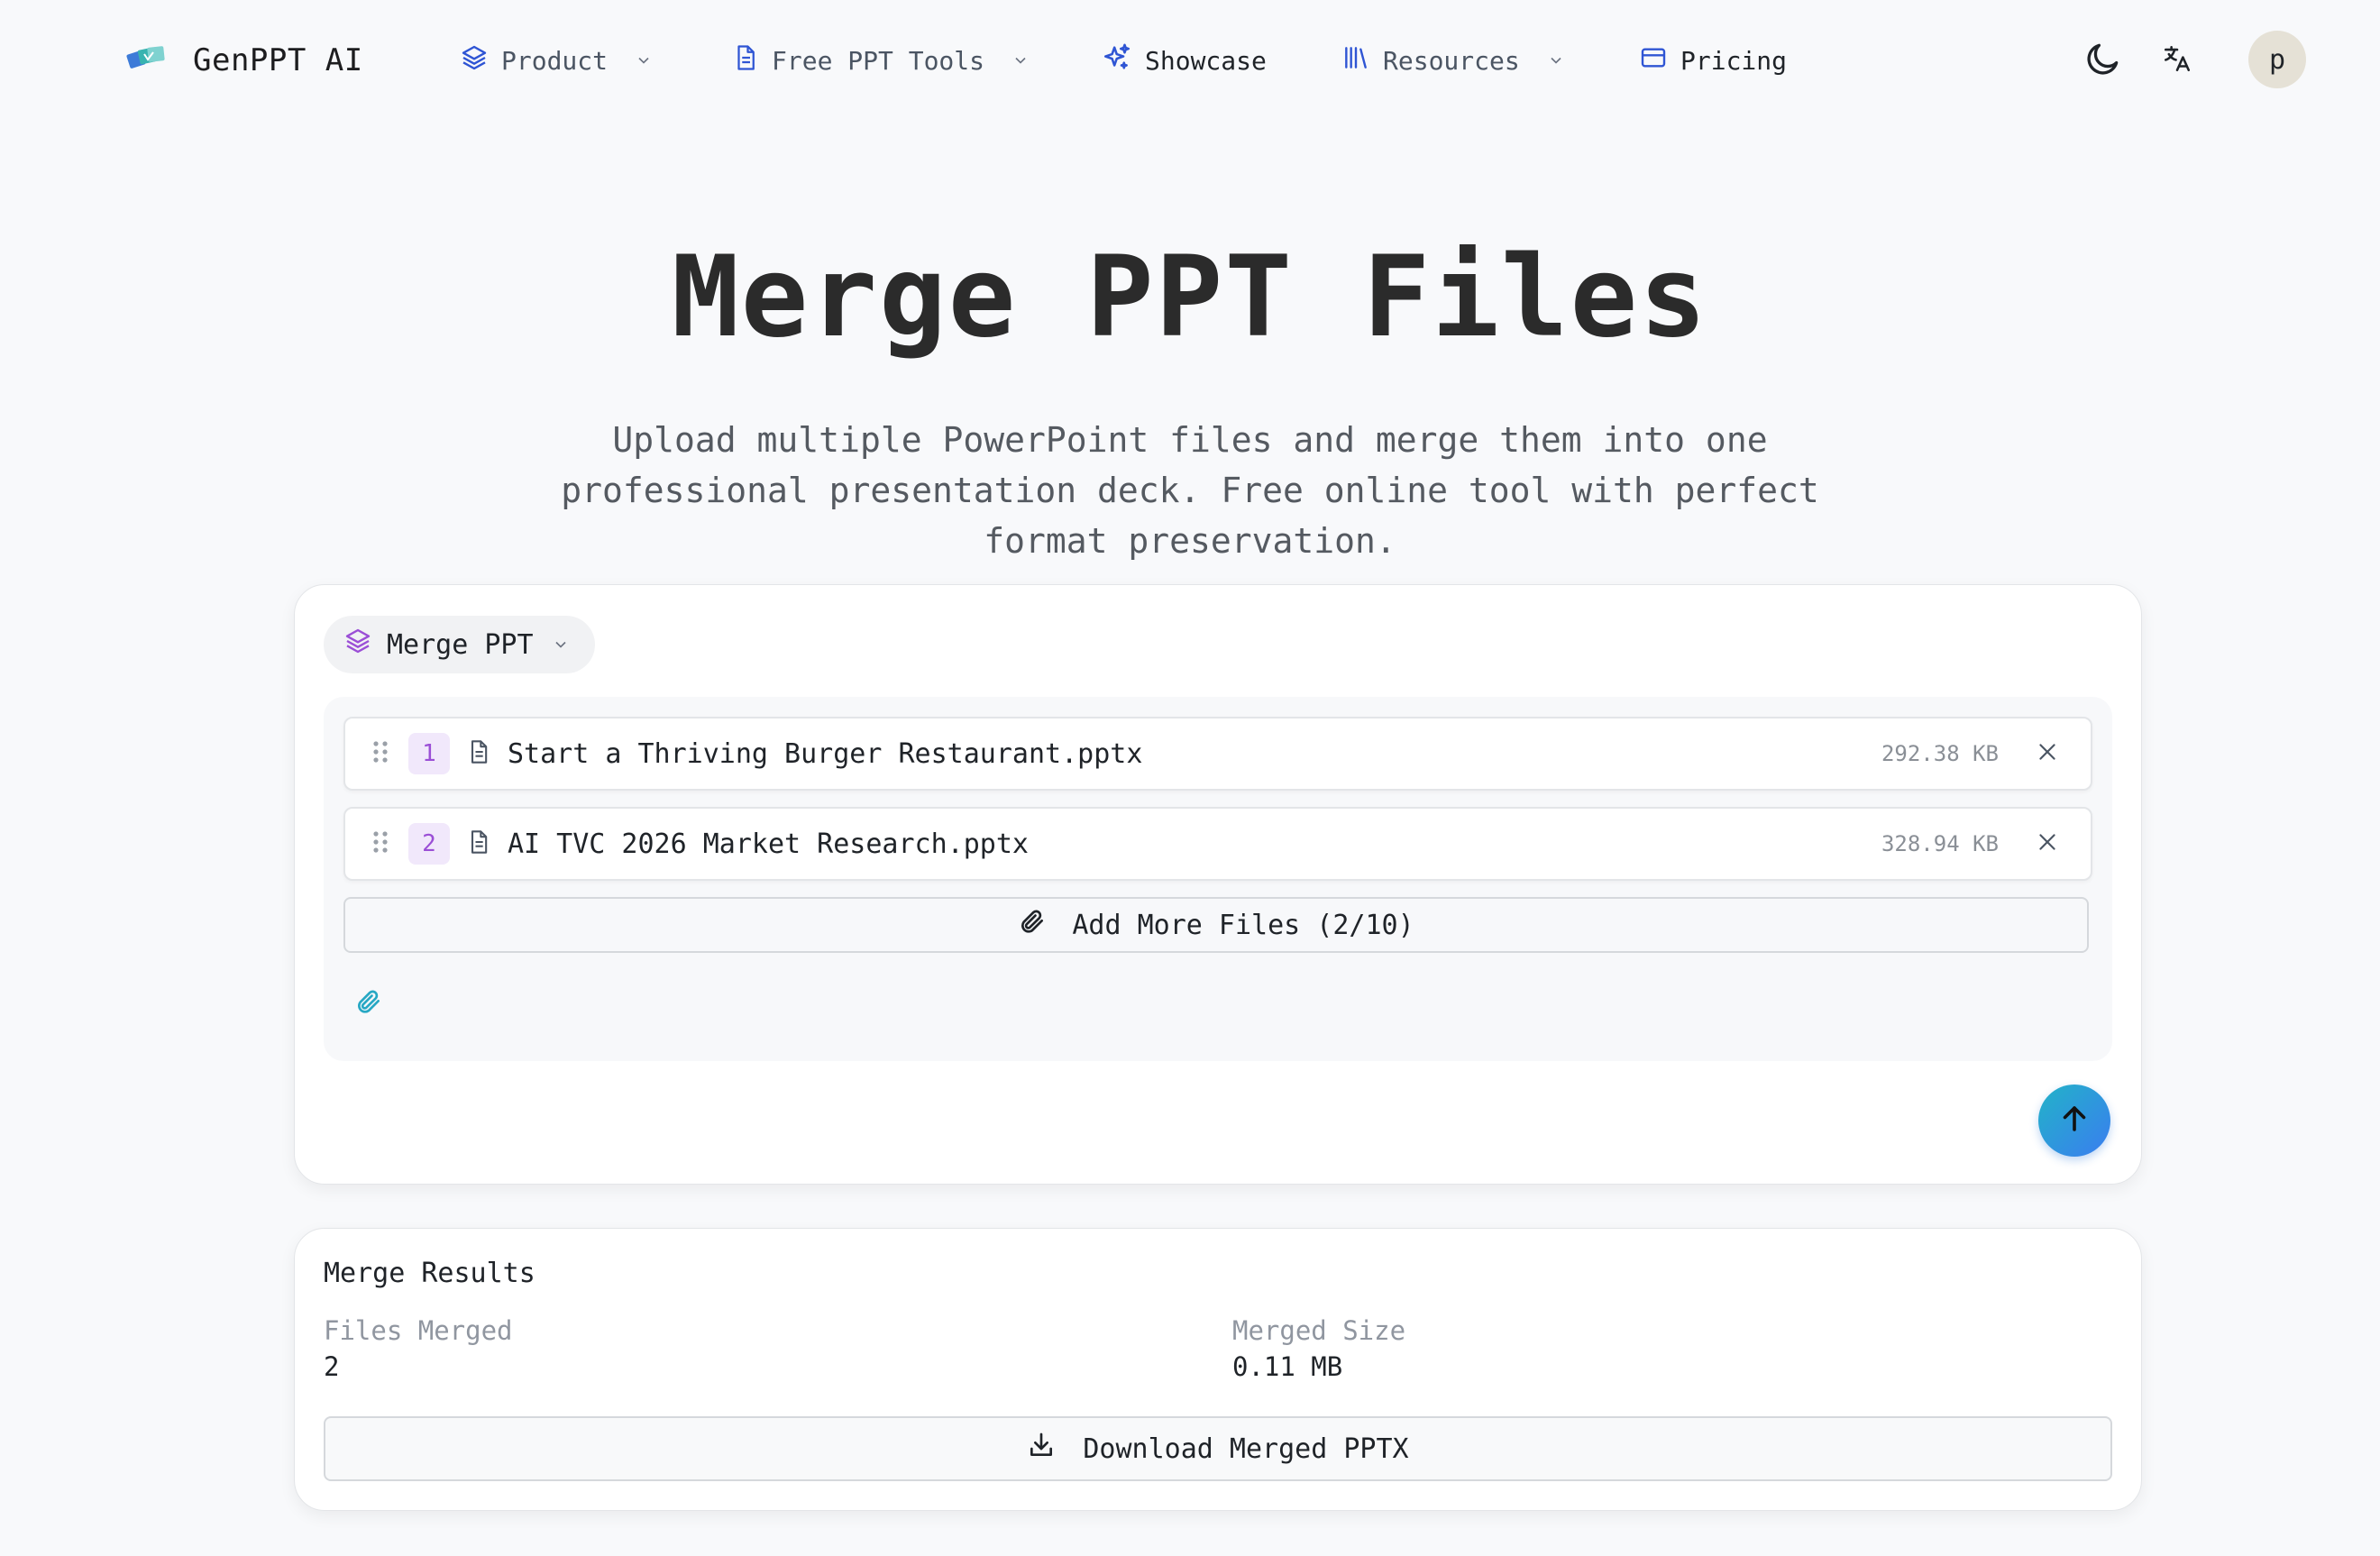  I want to click on brand-name: GenPPT AI, so click(278, 60).